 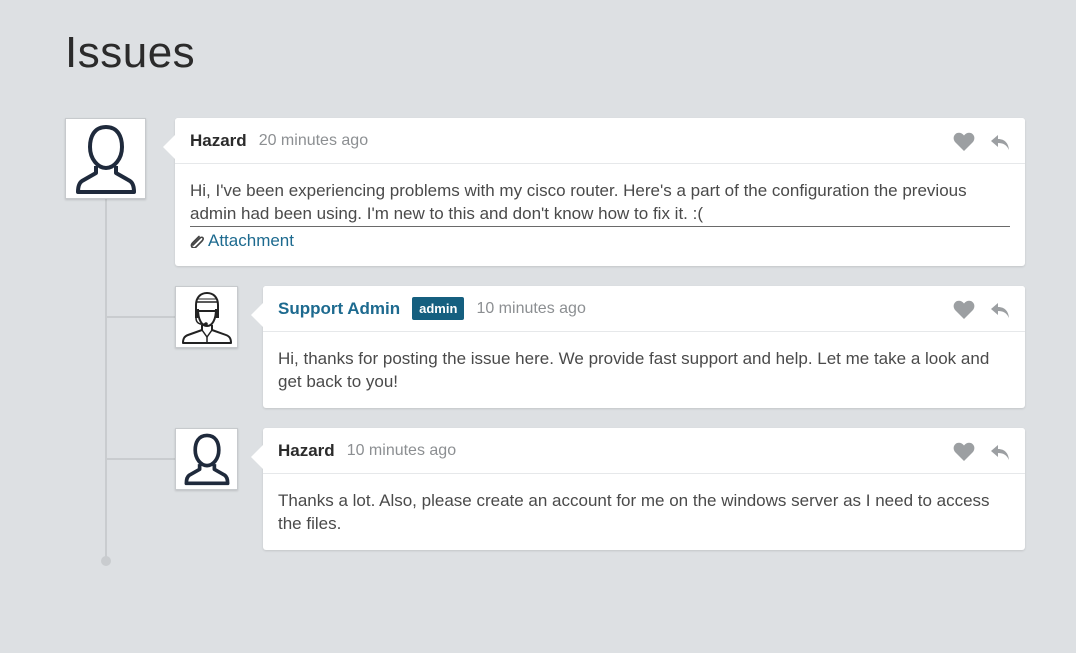 I want to click on thread-end-dot, so click(x=106, y=561).